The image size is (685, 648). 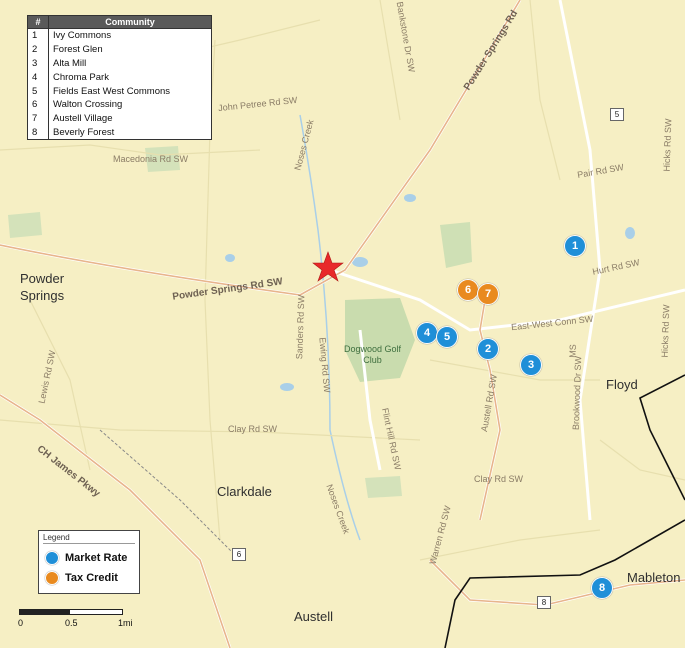 What do you see at coordinates (488, 294) in the screenshot?
I see `community-marker-7: 7` at bounding box center [488, 294].